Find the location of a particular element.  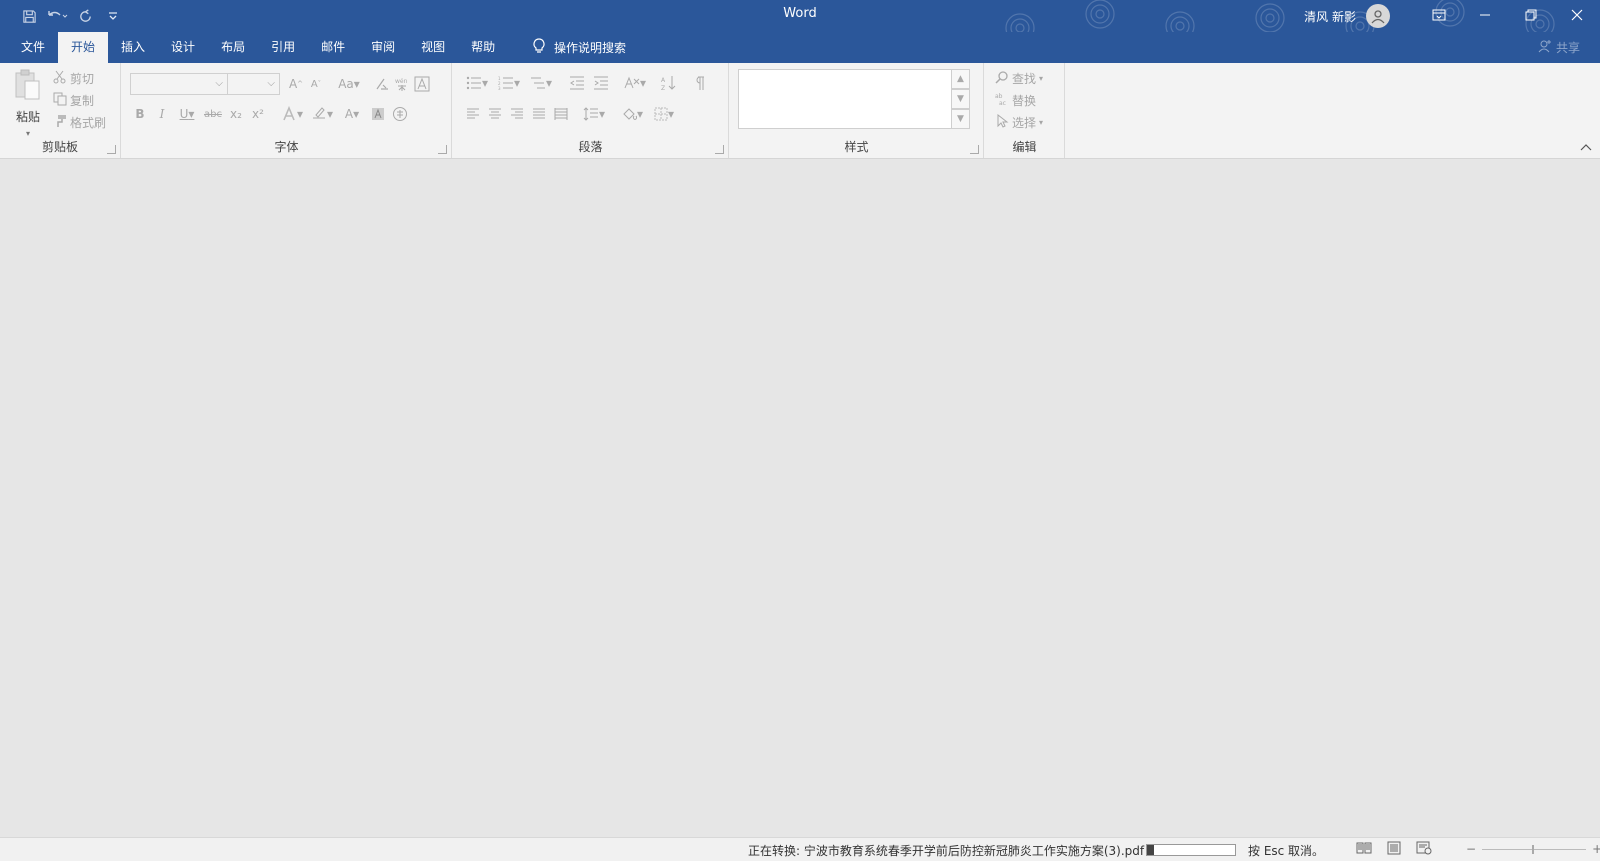

cut-button: 剪切 is located at coordinates (79, 78).